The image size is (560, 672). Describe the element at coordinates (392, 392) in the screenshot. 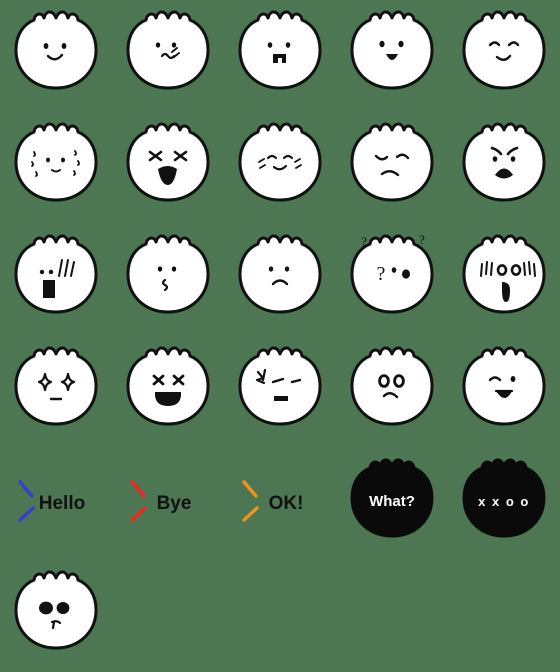

I see `uneasy-big-eyes-face` at that location.